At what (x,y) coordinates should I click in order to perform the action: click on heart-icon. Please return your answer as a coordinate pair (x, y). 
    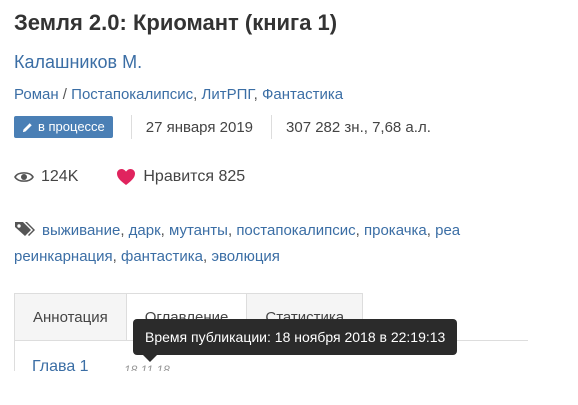
    Looking at the image, I should click on (126, 177).